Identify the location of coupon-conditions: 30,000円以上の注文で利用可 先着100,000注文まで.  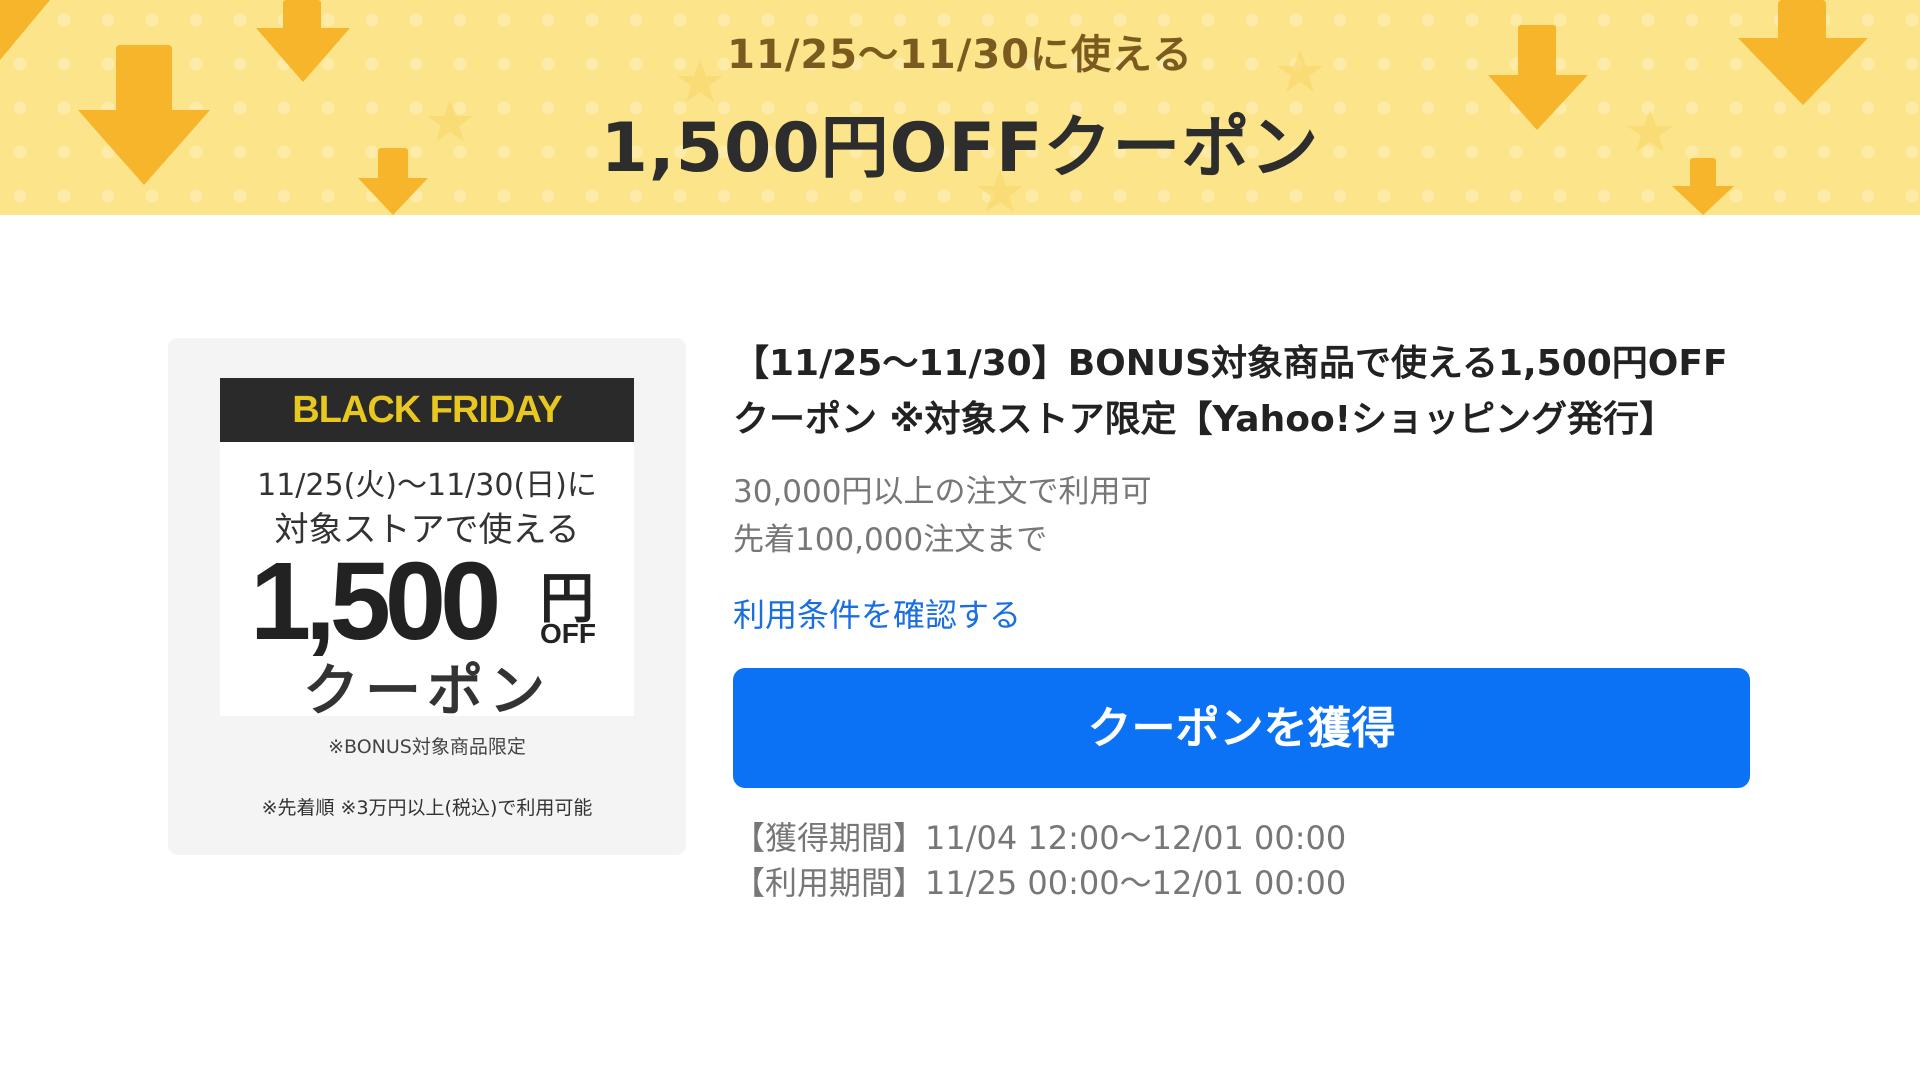
(1243, 516).